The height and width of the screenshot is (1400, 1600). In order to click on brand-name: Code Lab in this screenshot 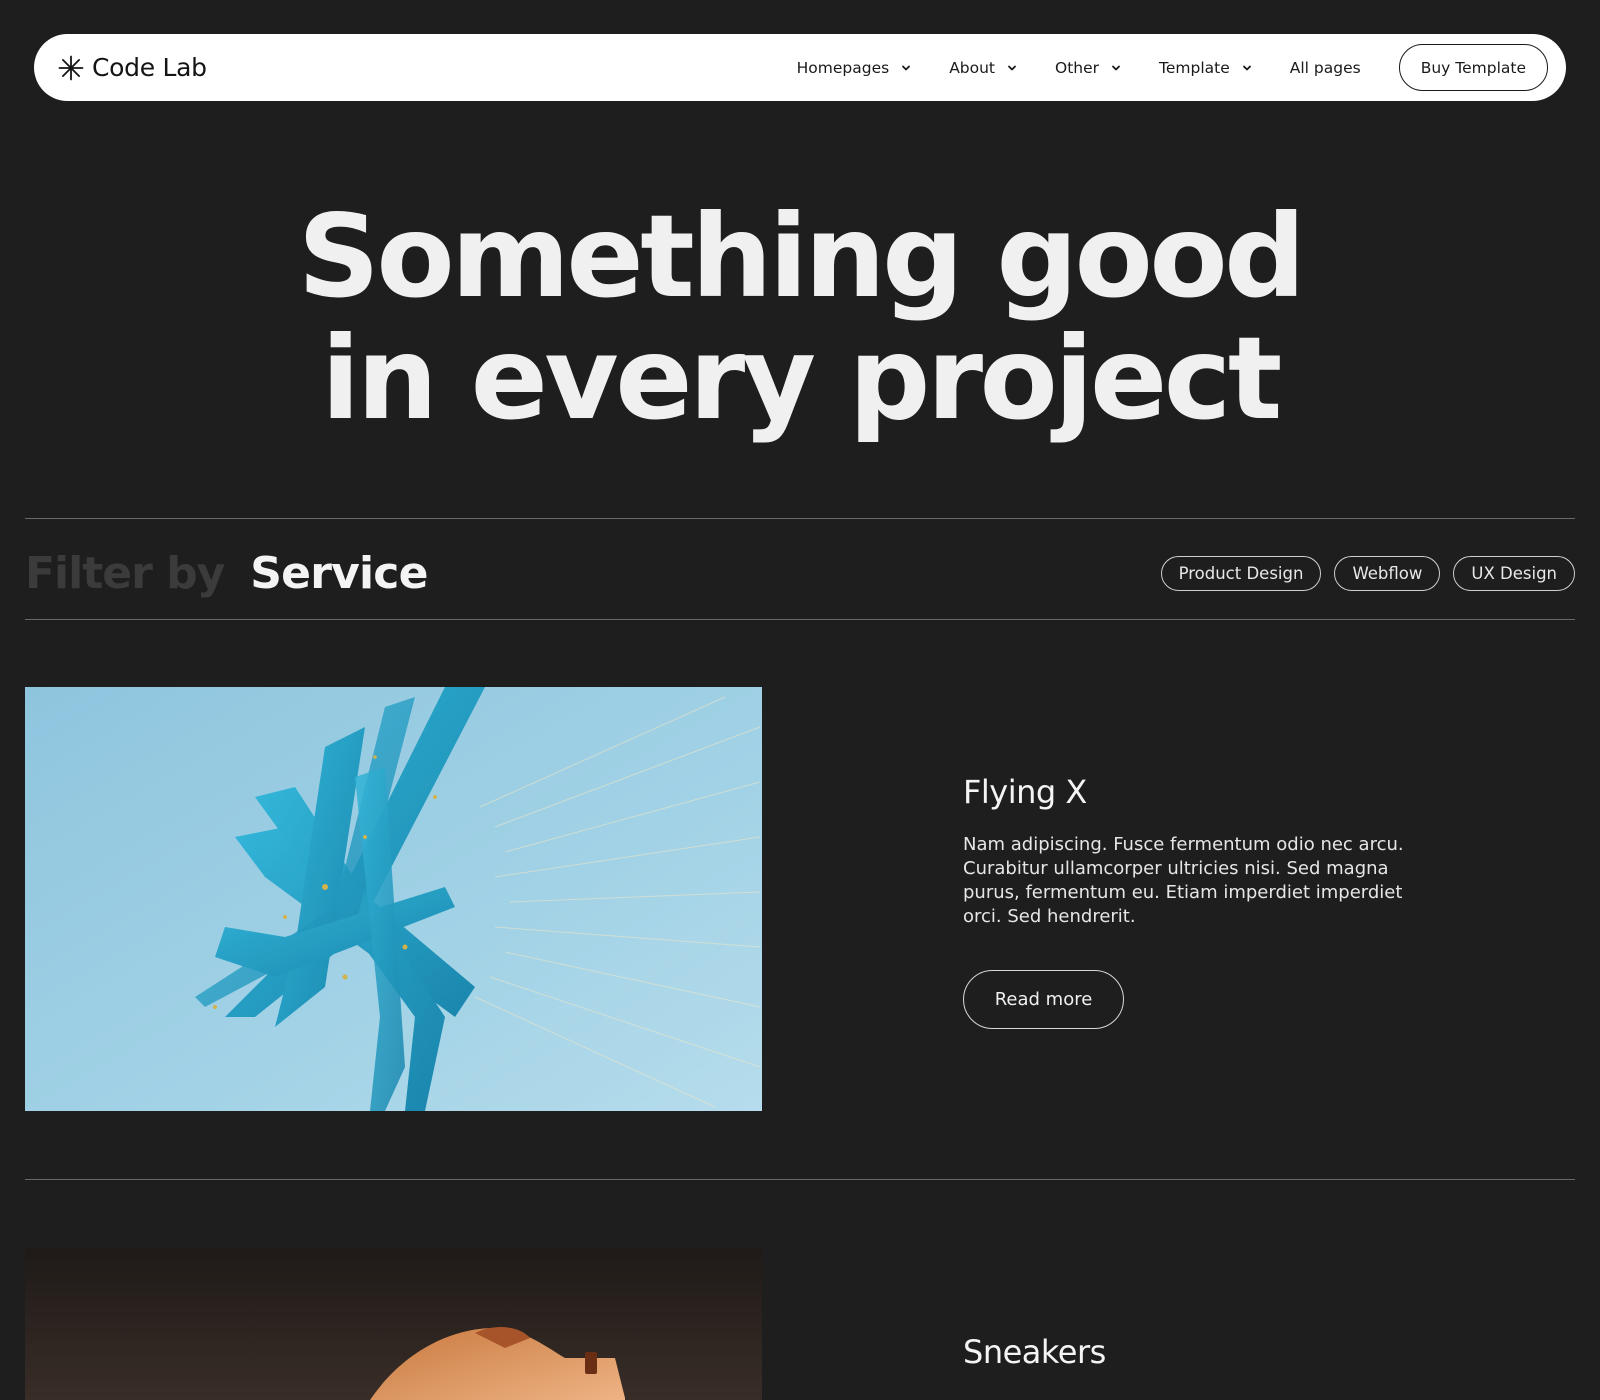, I will do `click(149, 67)`.